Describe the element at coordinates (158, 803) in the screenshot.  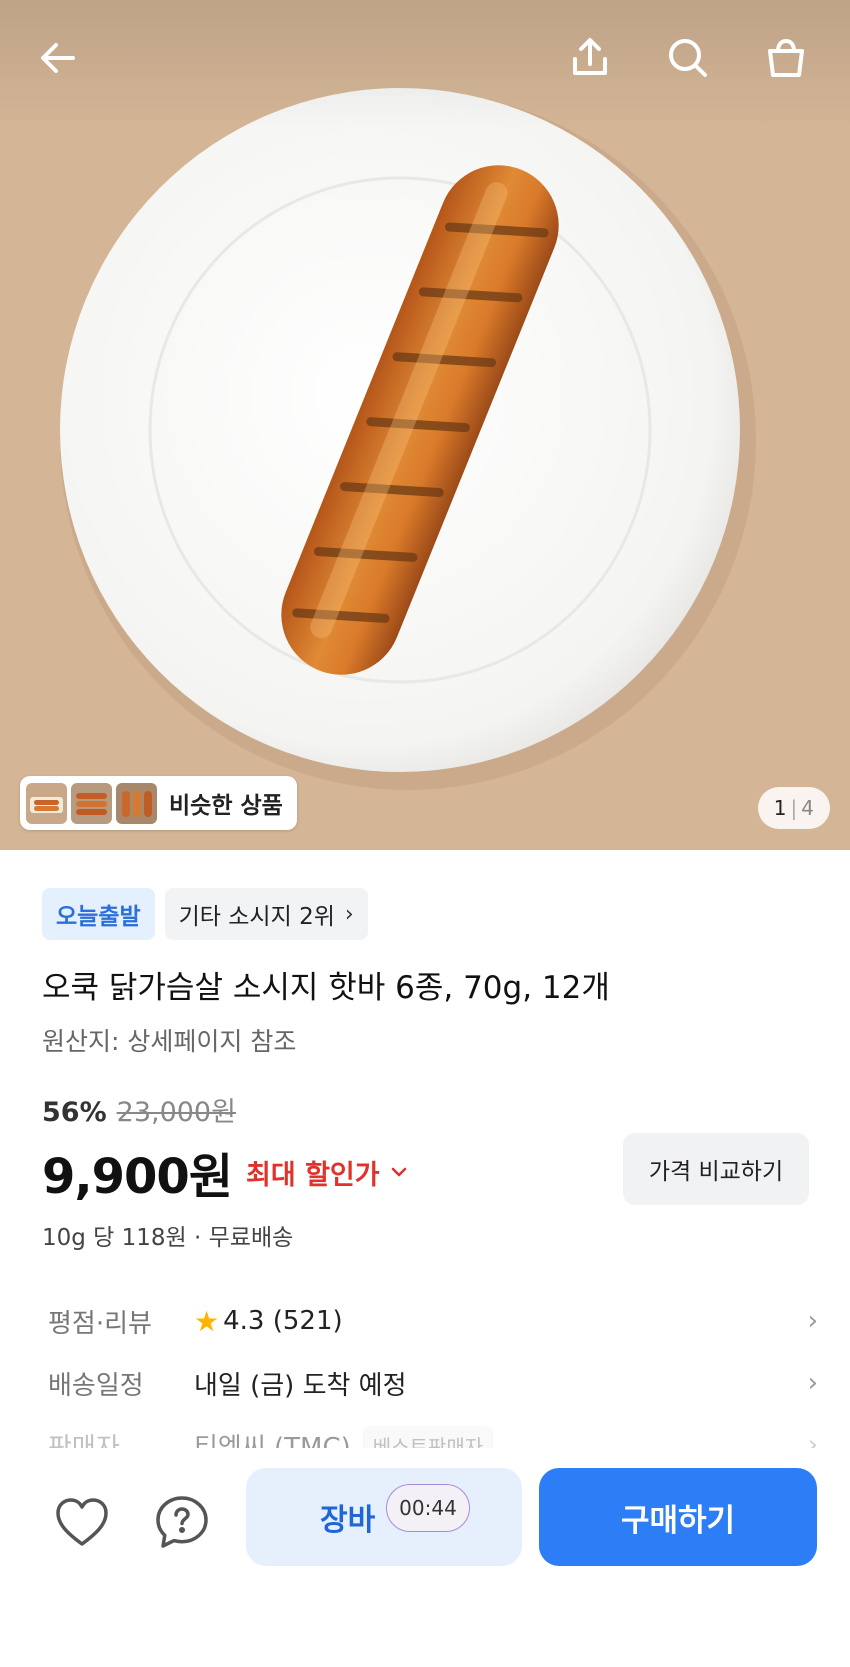
I see `similar-products-button: 비슷한 상품` at that location.